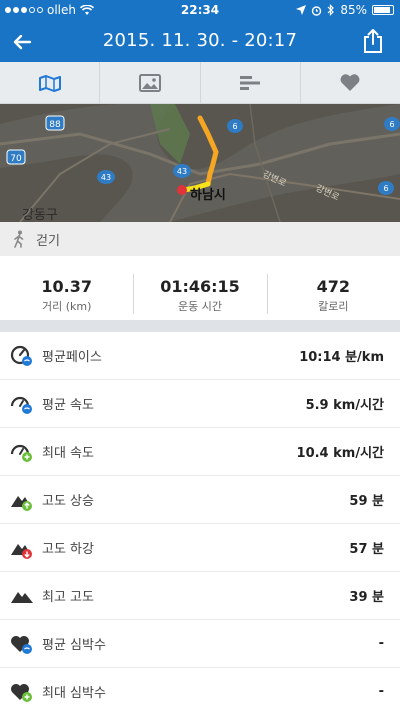  What do you see at coordinates (317, 10) in the screenshot?
I see `alarm-icon` at bounding box center [317, 10].